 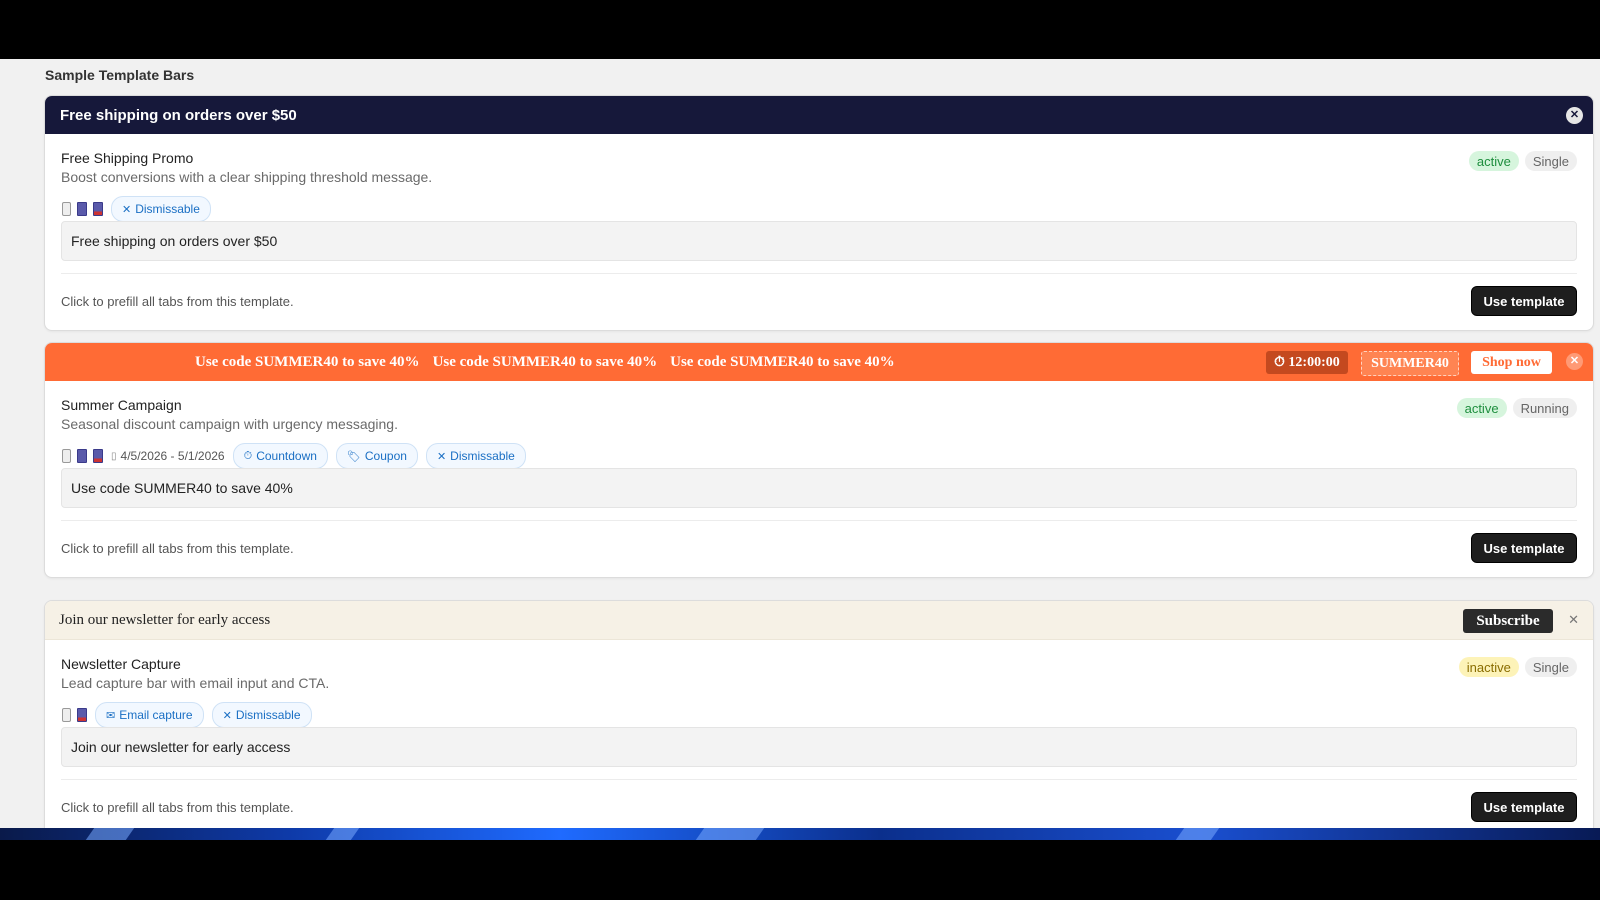 What do you see at coordinates (1511, 362) in the screenshot?
I see `shop-now-button: Shop now` at bounding box center [1511, 362].